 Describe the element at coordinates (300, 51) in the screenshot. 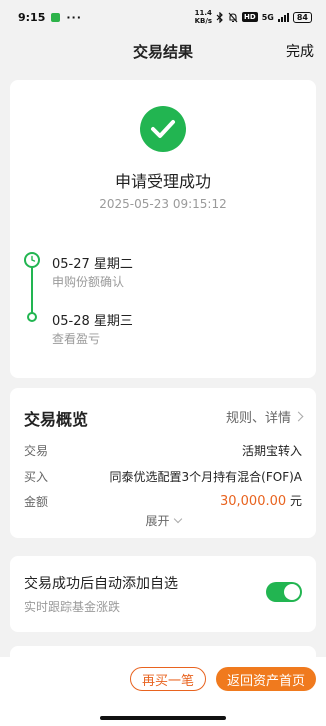

I see `done-button: 完成` at that location.